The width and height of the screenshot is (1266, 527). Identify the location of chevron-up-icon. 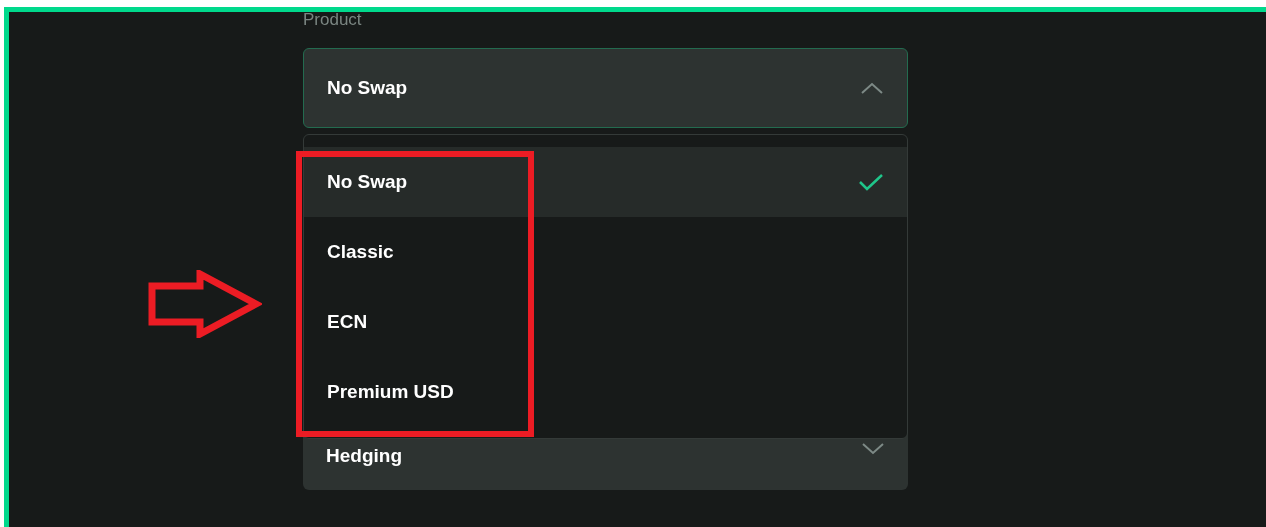
(872, 88).